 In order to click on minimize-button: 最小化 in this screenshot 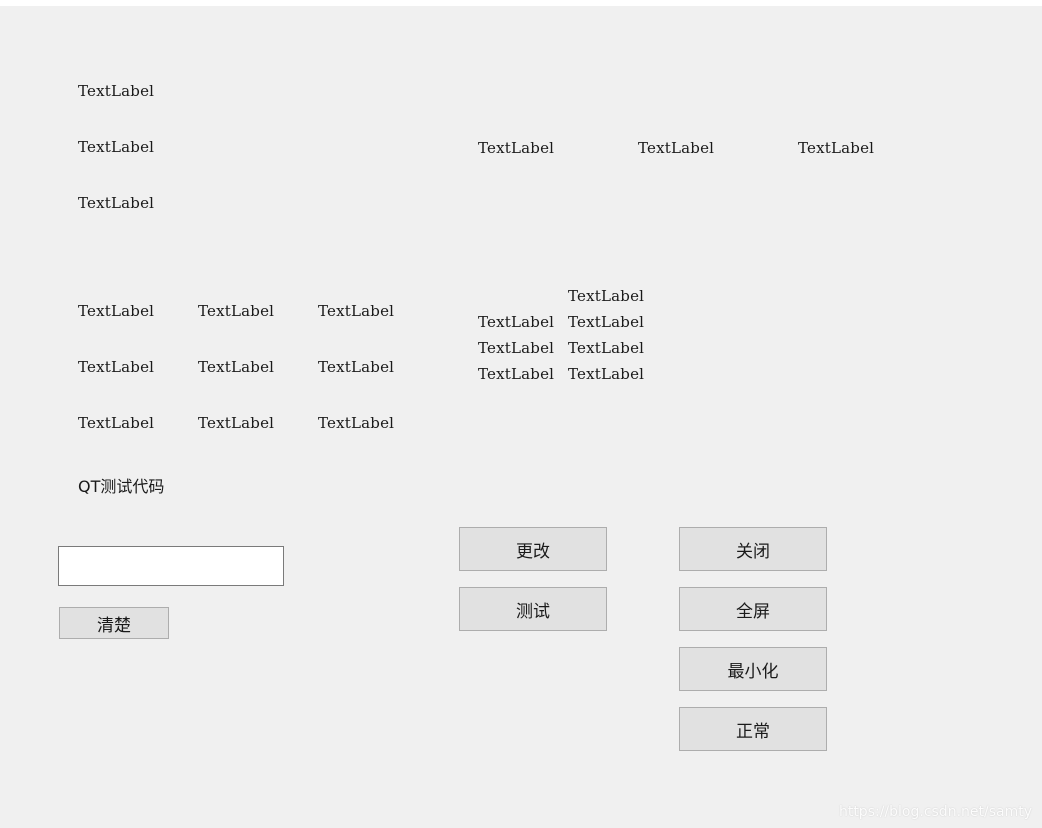, I will do `click(753, 669)`.